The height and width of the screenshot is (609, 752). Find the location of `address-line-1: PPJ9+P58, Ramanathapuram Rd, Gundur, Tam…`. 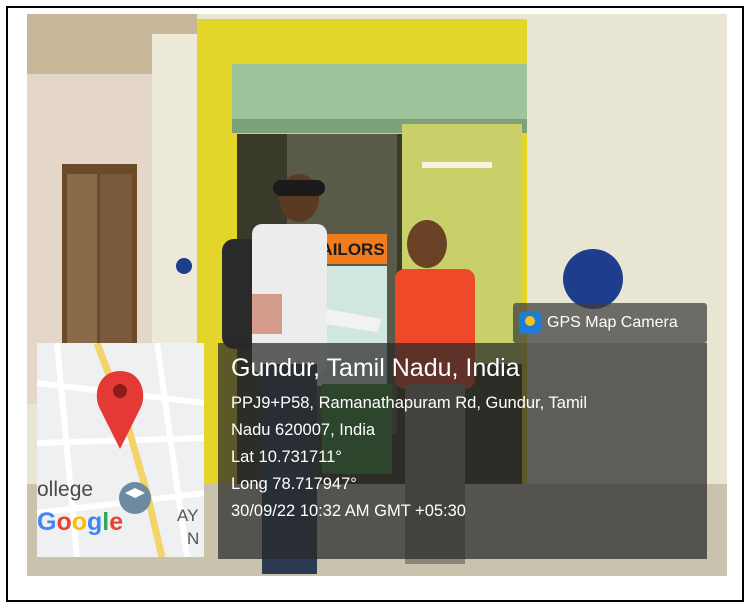

address-line-1: PPJ9+P58, Ramanathapuram Rd, Gundur, Tam… is located at coordinates (409, 403).